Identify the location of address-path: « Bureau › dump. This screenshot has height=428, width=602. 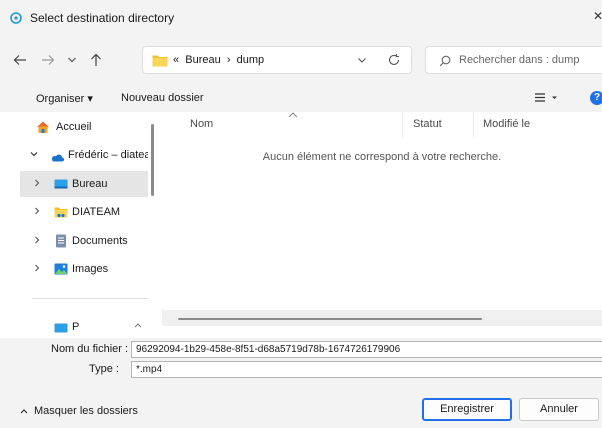
(218, 60).